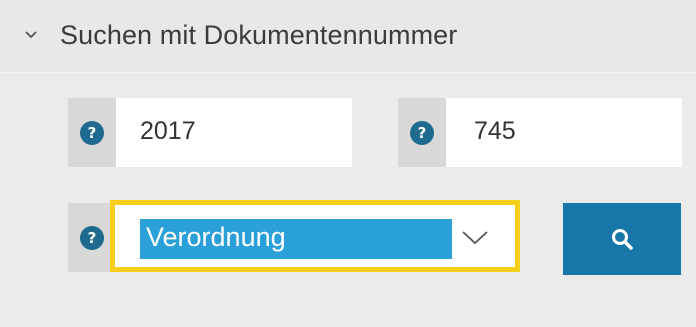 Image resolution: width=696 pixels, height=327 pixels. I want to click on number-help: ?, so click(422, 132).